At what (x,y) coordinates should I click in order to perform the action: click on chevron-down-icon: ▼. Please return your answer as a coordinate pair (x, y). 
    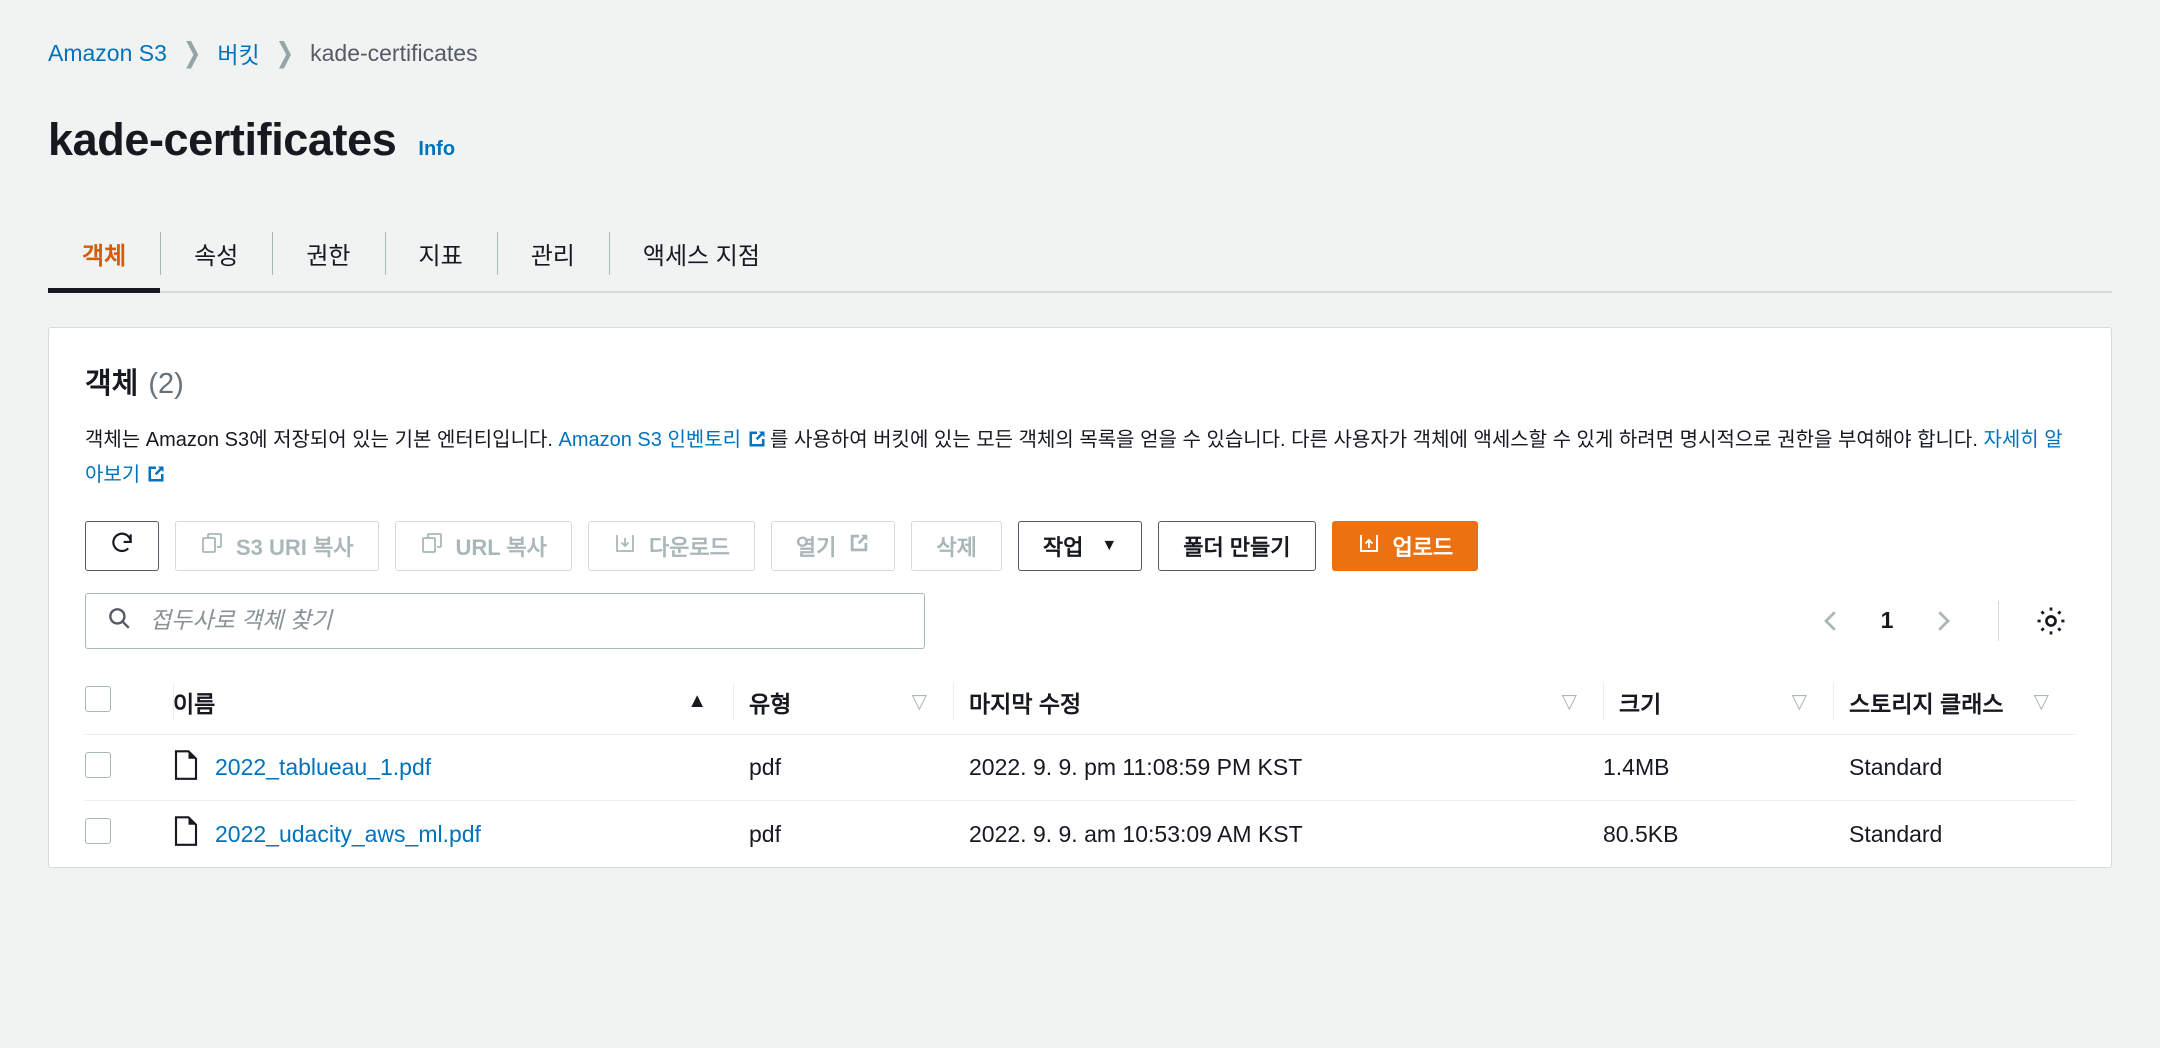
    Looking at the image, I should click on (1109, 545).